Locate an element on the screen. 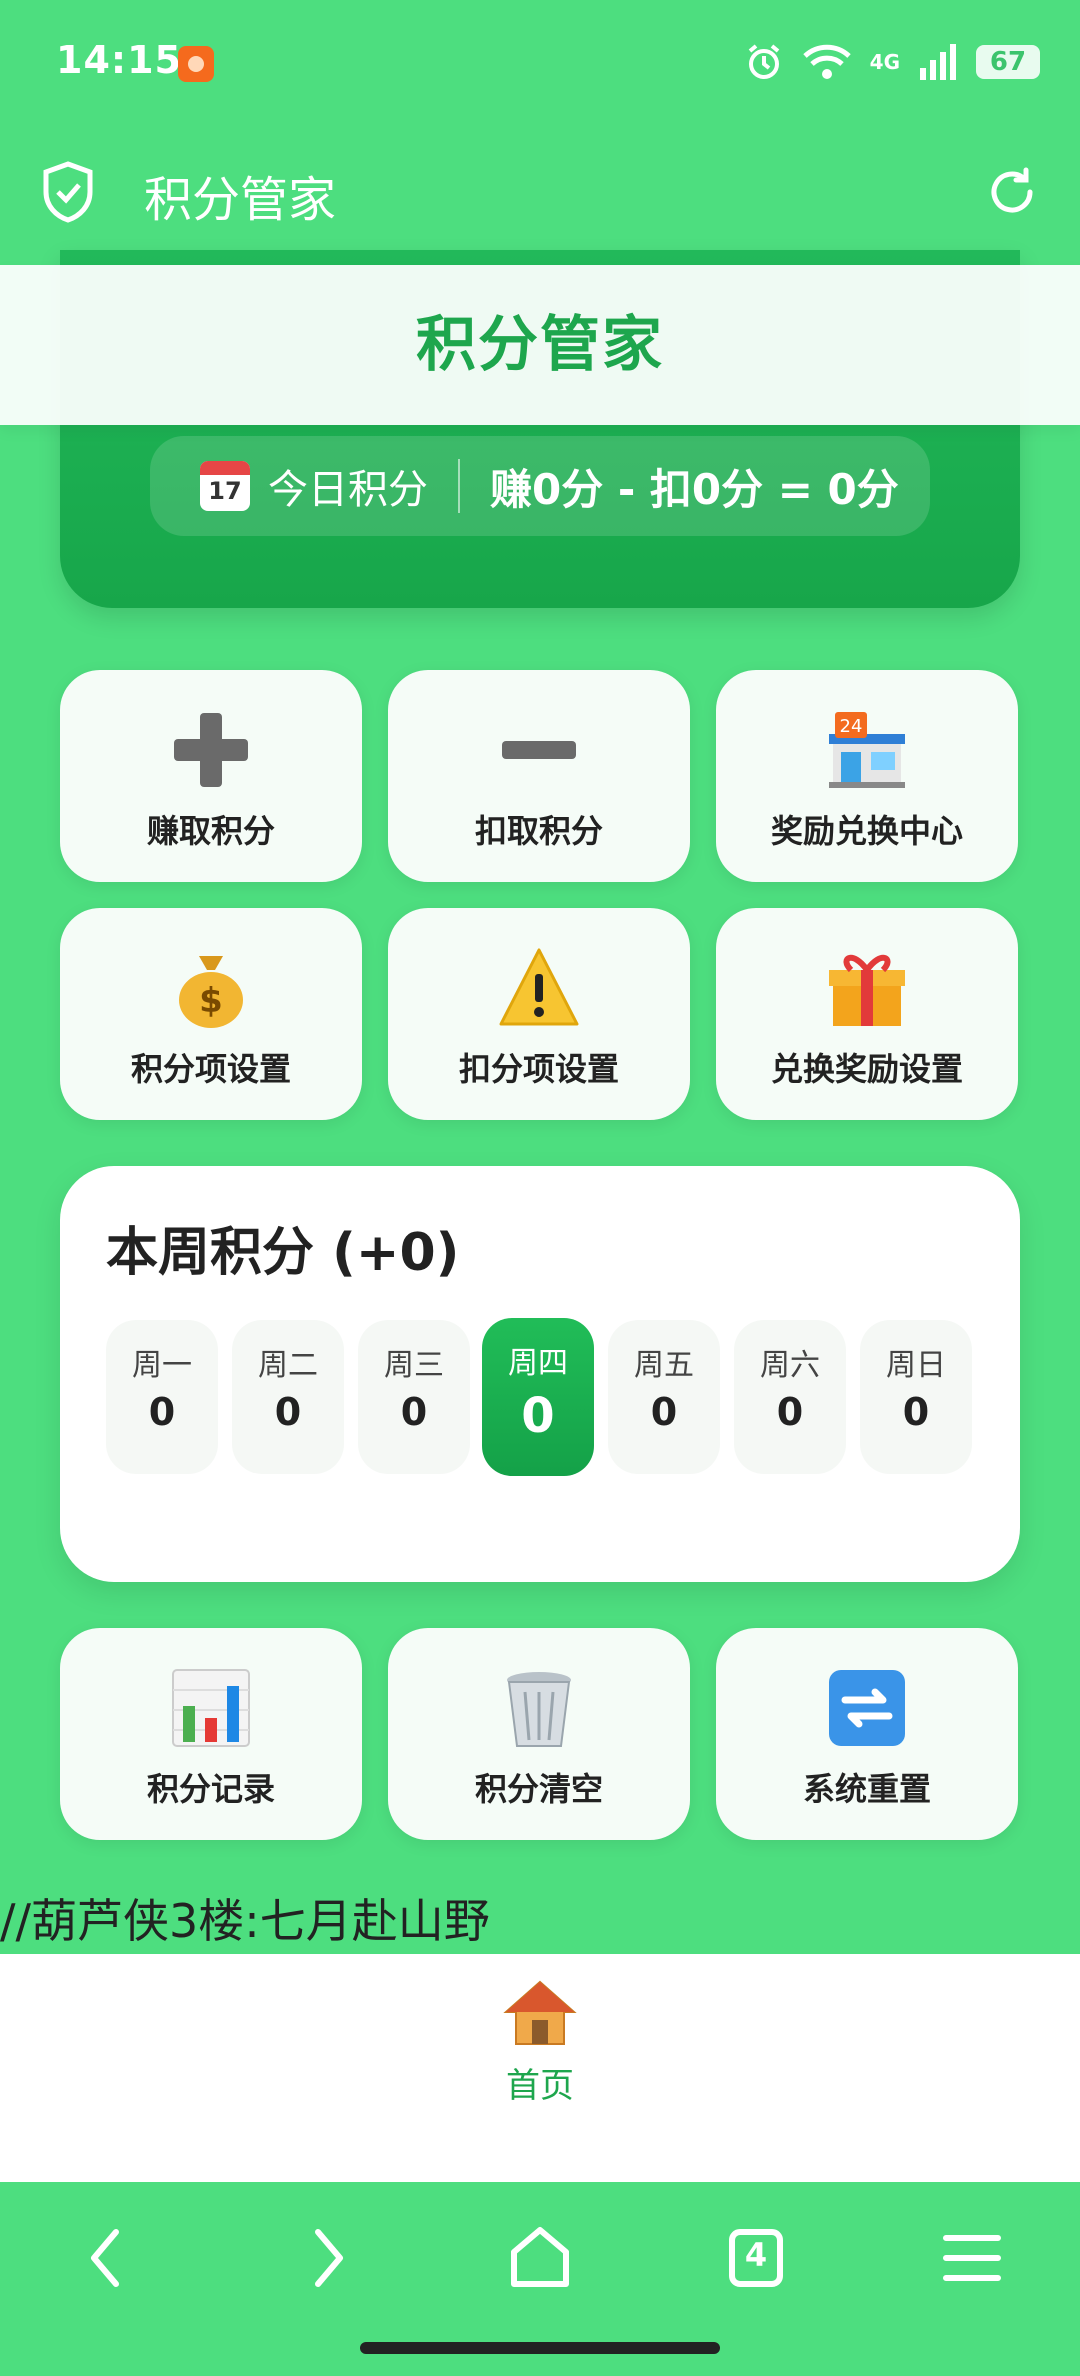 This screenshot has height=2376, width=1080. gift-icon is located at coordinates (867, 988).